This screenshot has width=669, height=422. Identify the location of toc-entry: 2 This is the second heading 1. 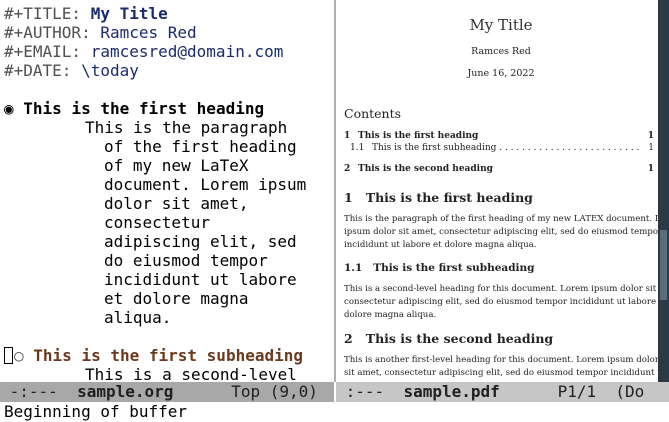
(499, 169).